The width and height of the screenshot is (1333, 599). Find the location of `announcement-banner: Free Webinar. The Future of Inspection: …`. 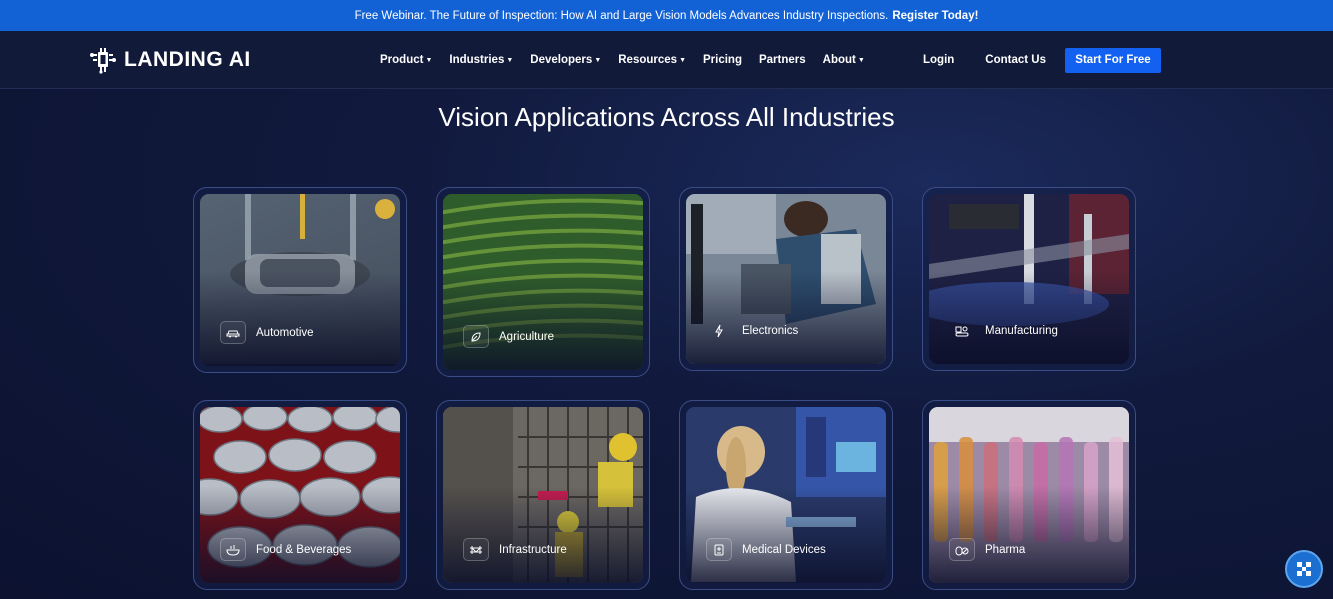

announcement-banner: Free Webinar. The Future of Inspection: … is located at coordinates (666, 15).